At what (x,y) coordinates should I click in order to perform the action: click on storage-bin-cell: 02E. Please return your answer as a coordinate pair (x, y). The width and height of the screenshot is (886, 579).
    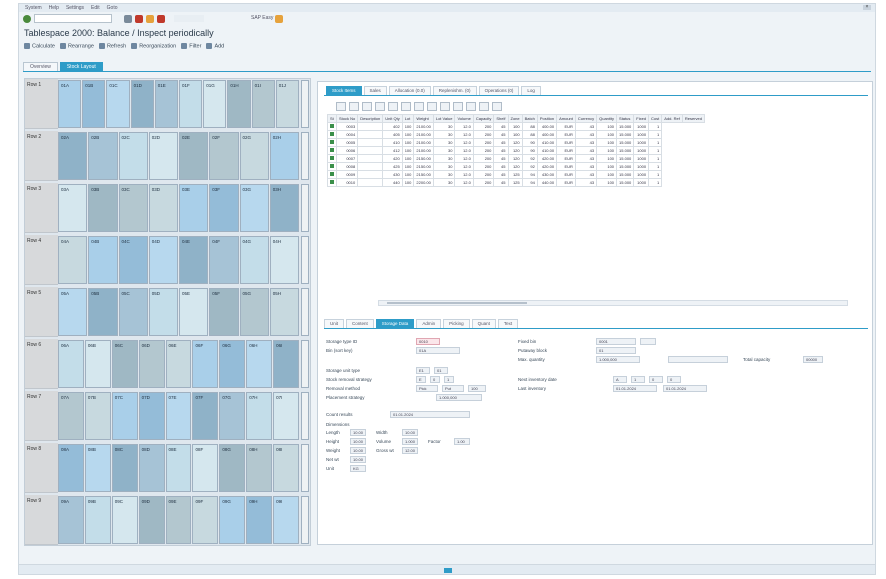
    Looking at the image, I should click on (194, 156).